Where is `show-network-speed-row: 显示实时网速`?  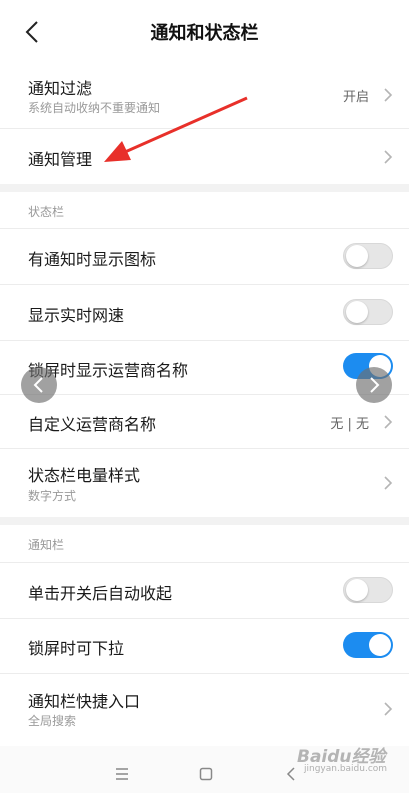 show-network-speed-row: 显示实时网速 is located at coordinates (204, 312).